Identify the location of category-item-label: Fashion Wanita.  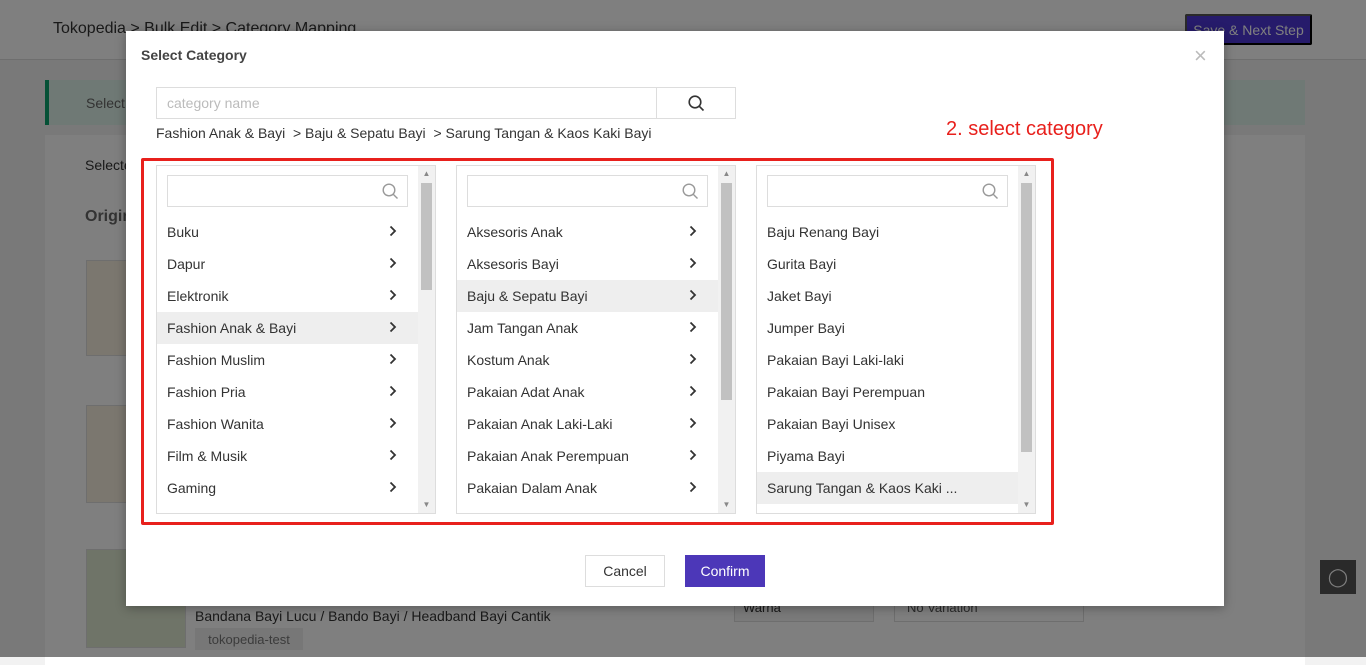
(215, 424).